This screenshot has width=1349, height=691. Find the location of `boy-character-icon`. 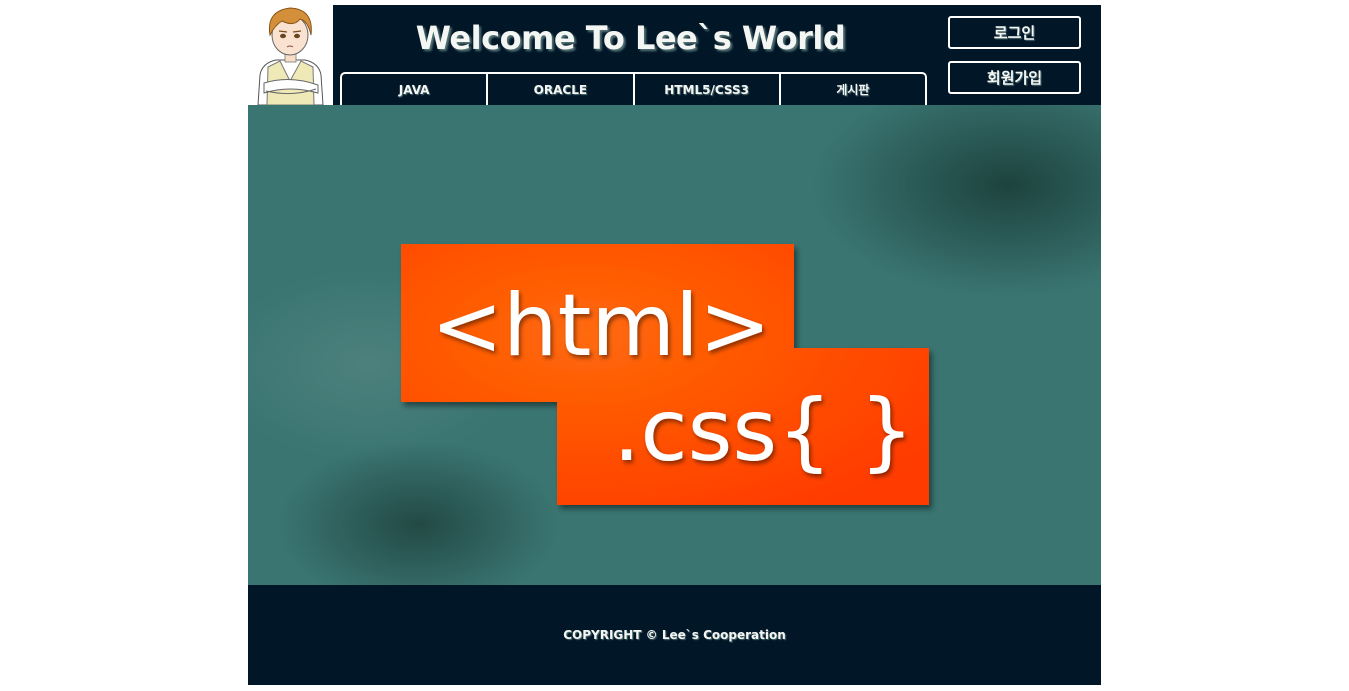

boy-character-icon is located at coordinates (290, 56).